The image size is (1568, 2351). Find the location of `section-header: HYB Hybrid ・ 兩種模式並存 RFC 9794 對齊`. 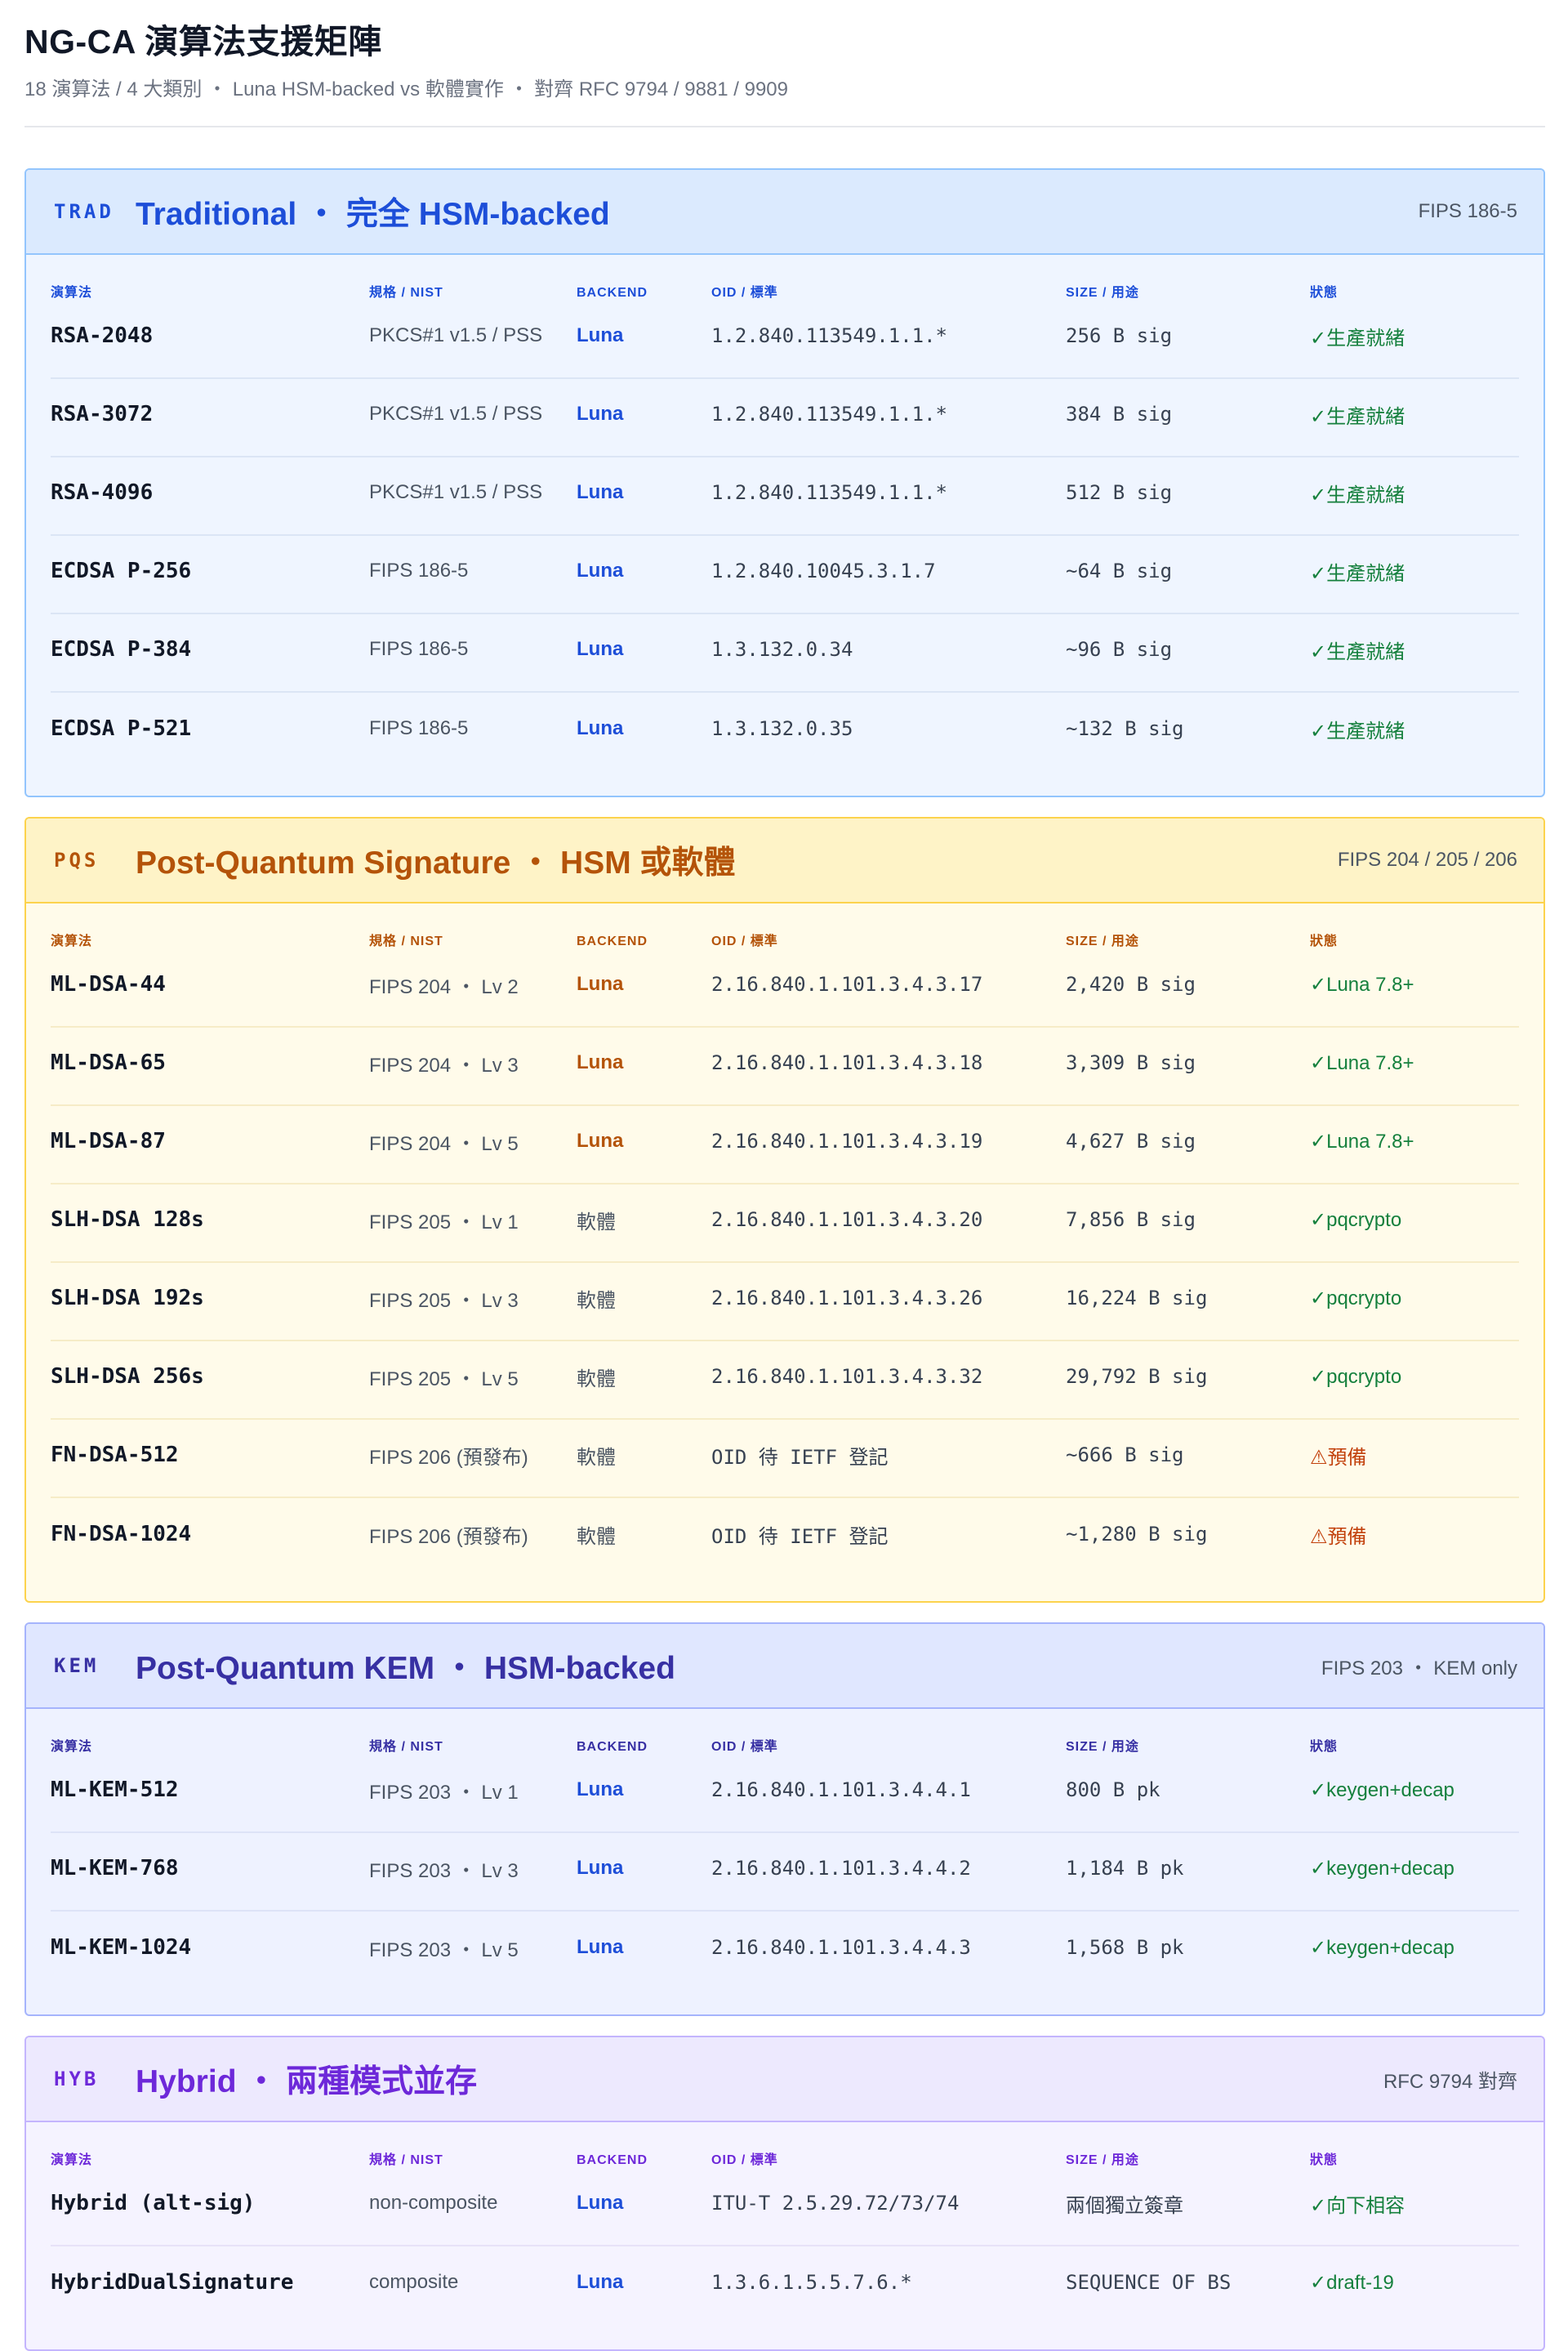

section-header: HYB Hybrid ・ 兩種模式並存 RFC 9794 對齊 is located at coordinates (785, 2079).